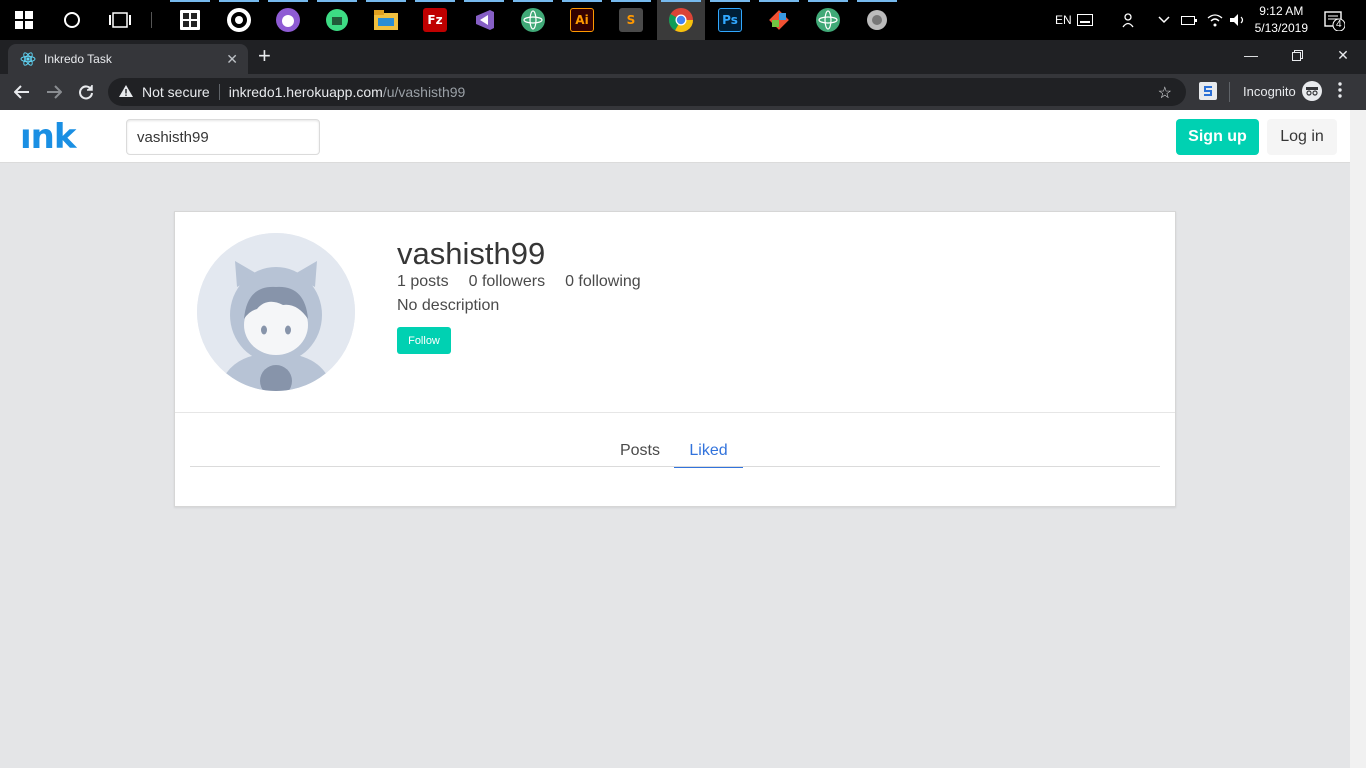  I want to click on android-studio-icon, so click(337, 20).